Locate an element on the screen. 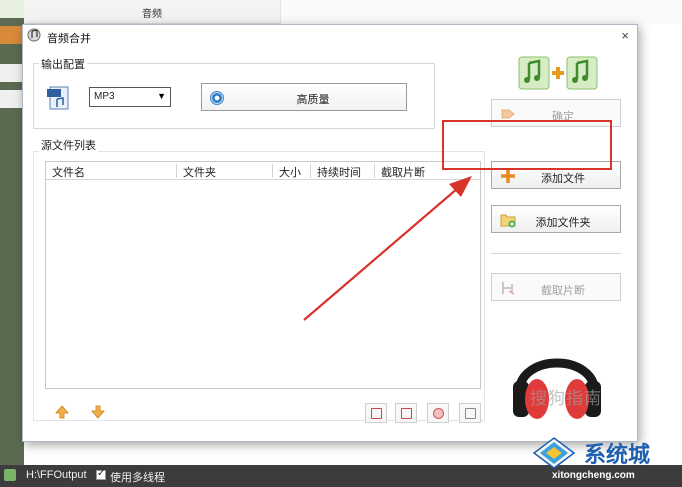  settings-icon is located at coordinates (12, 99).